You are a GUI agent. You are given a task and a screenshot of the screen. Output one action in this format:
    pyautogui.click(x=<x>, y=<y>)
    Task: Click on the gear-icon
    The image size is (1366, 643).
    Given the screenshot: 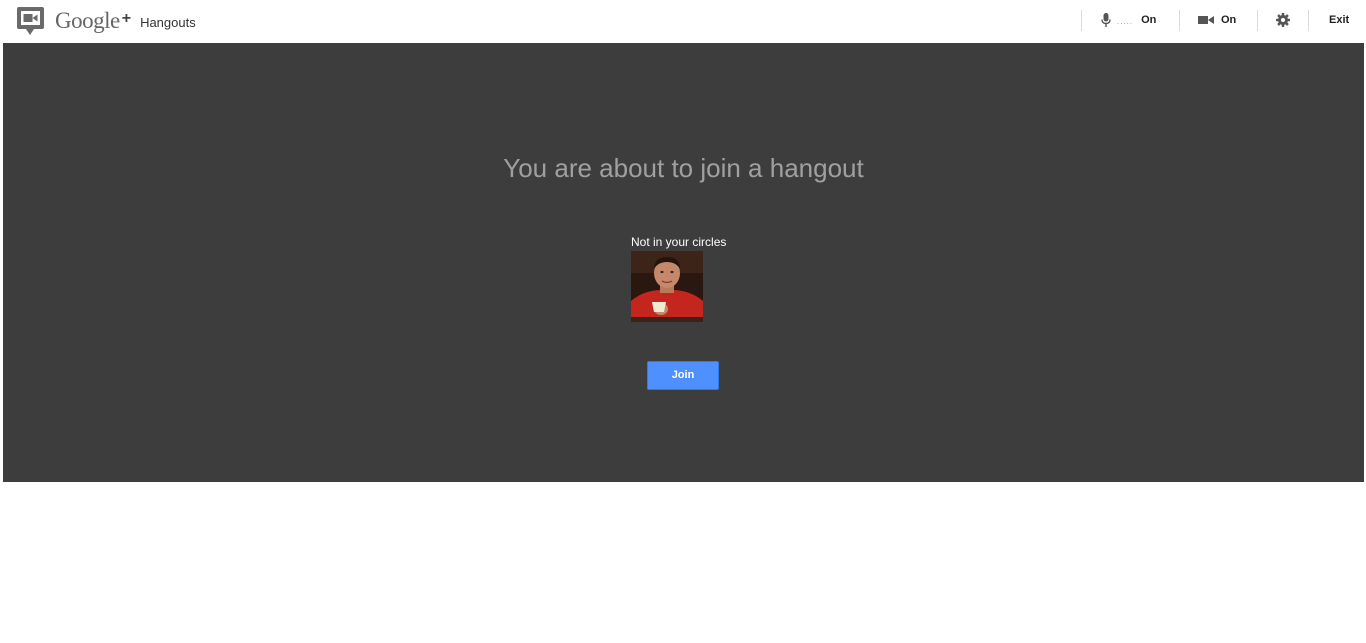 What is the action you would take?
    pyautogui.click(x=1283, y=20)
    